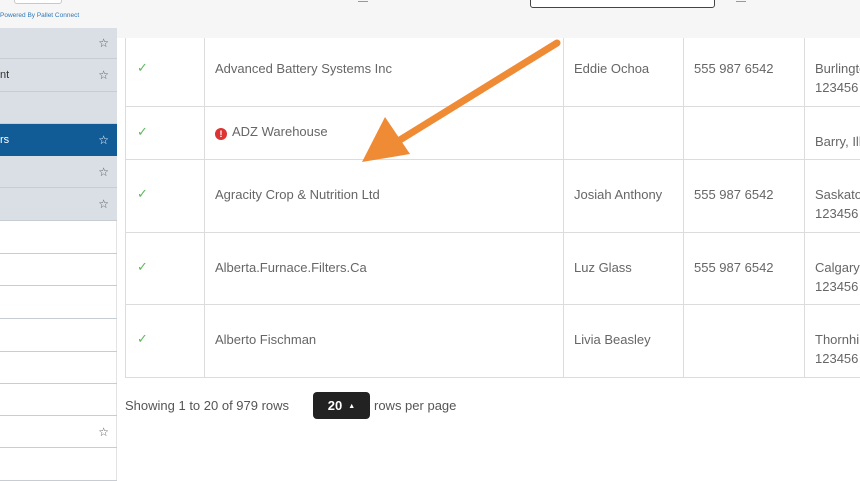 Image resolution: width=860 pixels, height=481 pixels. I want to click on customer-name: ADZ Warehouse, so click(280, 131).